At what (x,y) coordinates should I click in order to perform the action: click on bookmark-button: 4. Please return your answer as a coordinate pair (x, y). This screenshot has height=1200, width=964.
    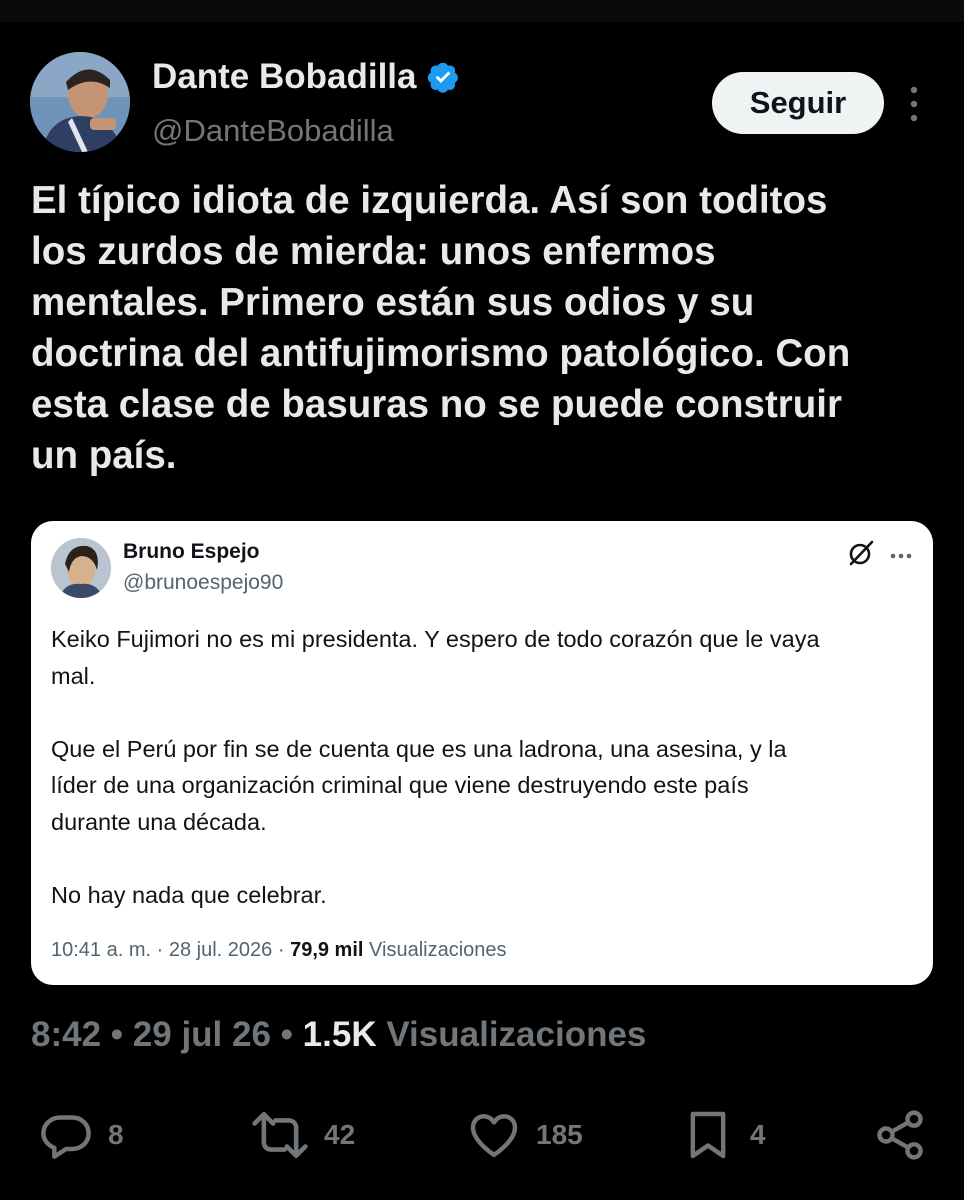
    Looking at the image, I should click on (723, 1135).